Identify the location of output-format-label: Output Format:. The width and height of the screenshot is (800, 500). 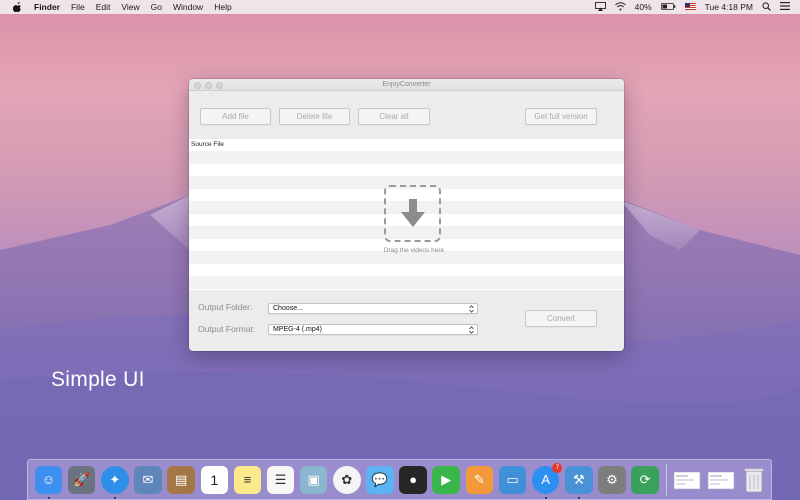
(227, 329).